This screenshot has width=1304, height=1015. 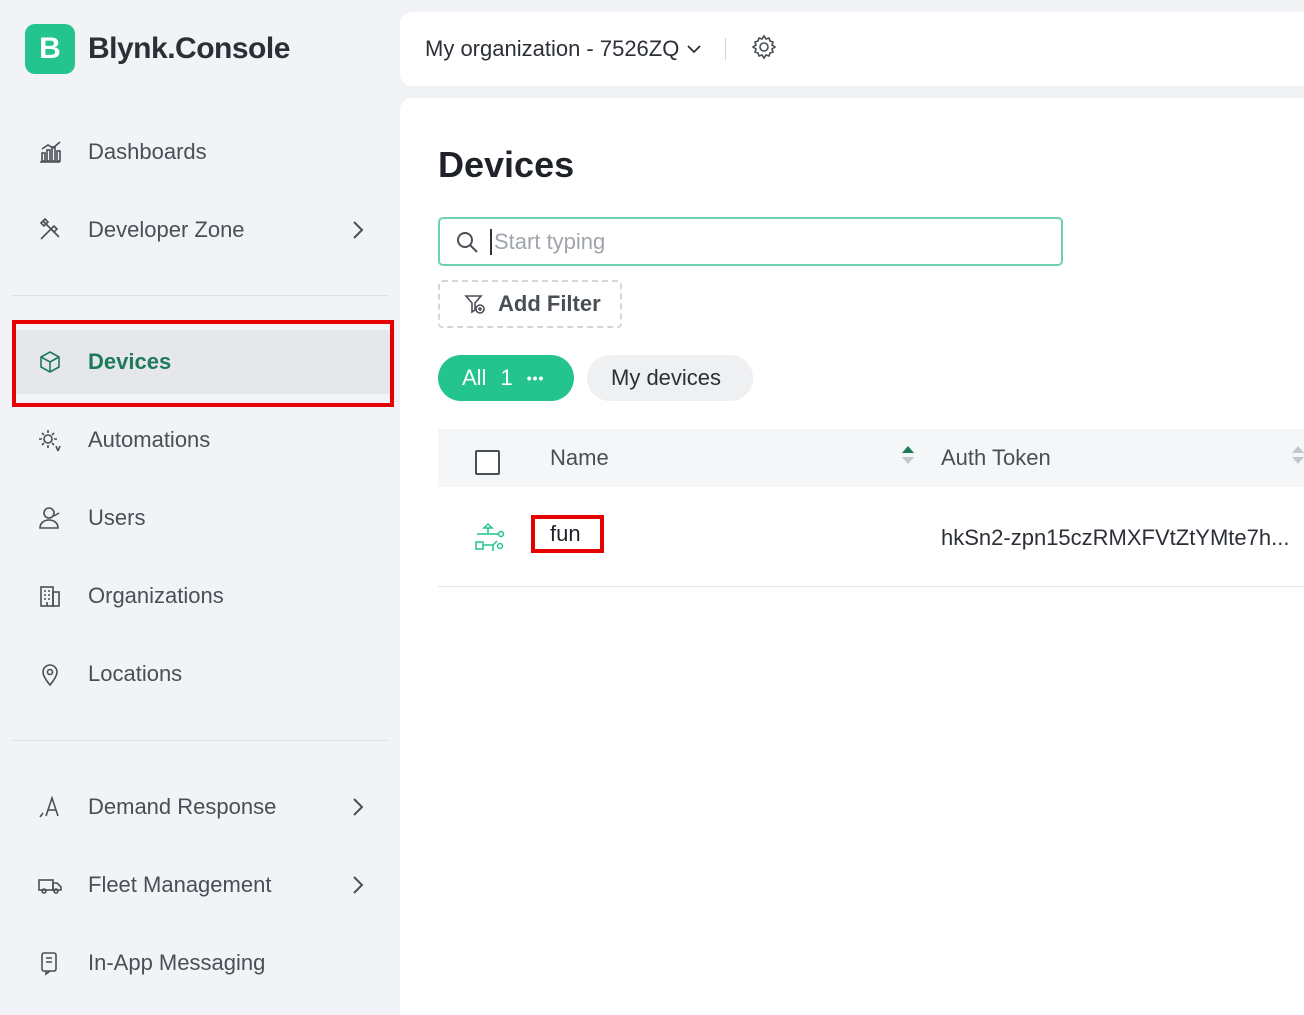 I want to click on brand-name: Blynk.Console, so click(x=189, y=48).